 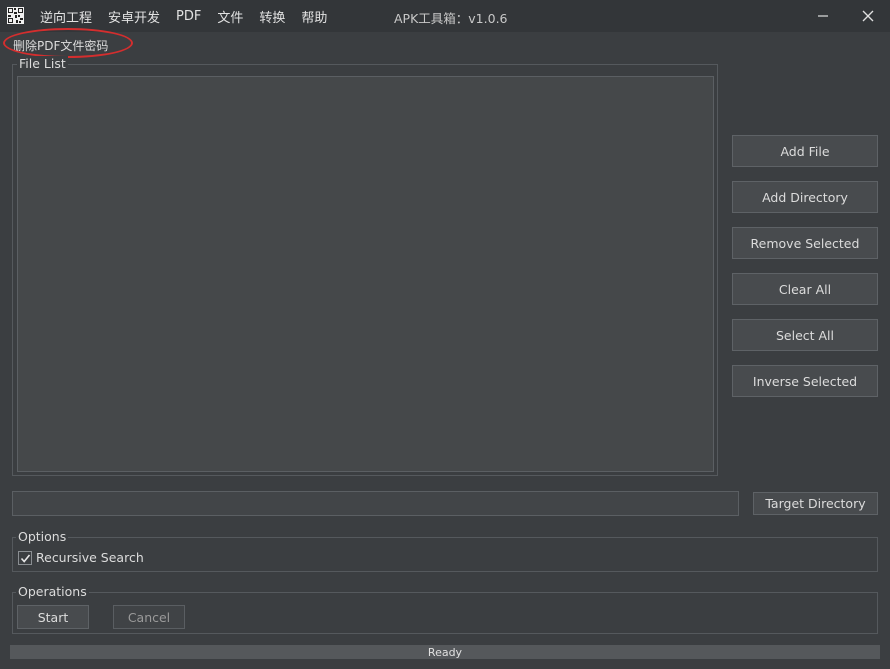 I want to click on checkmark-icon, so click(x=25, y=558).